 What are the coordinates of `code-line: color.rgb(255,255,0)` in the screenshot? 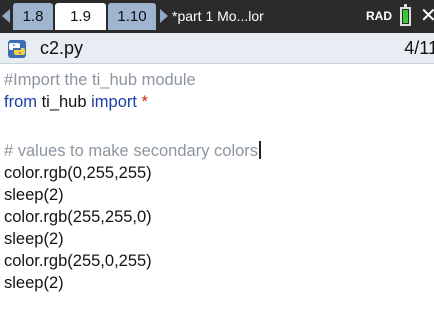 It's located at (78, 217).